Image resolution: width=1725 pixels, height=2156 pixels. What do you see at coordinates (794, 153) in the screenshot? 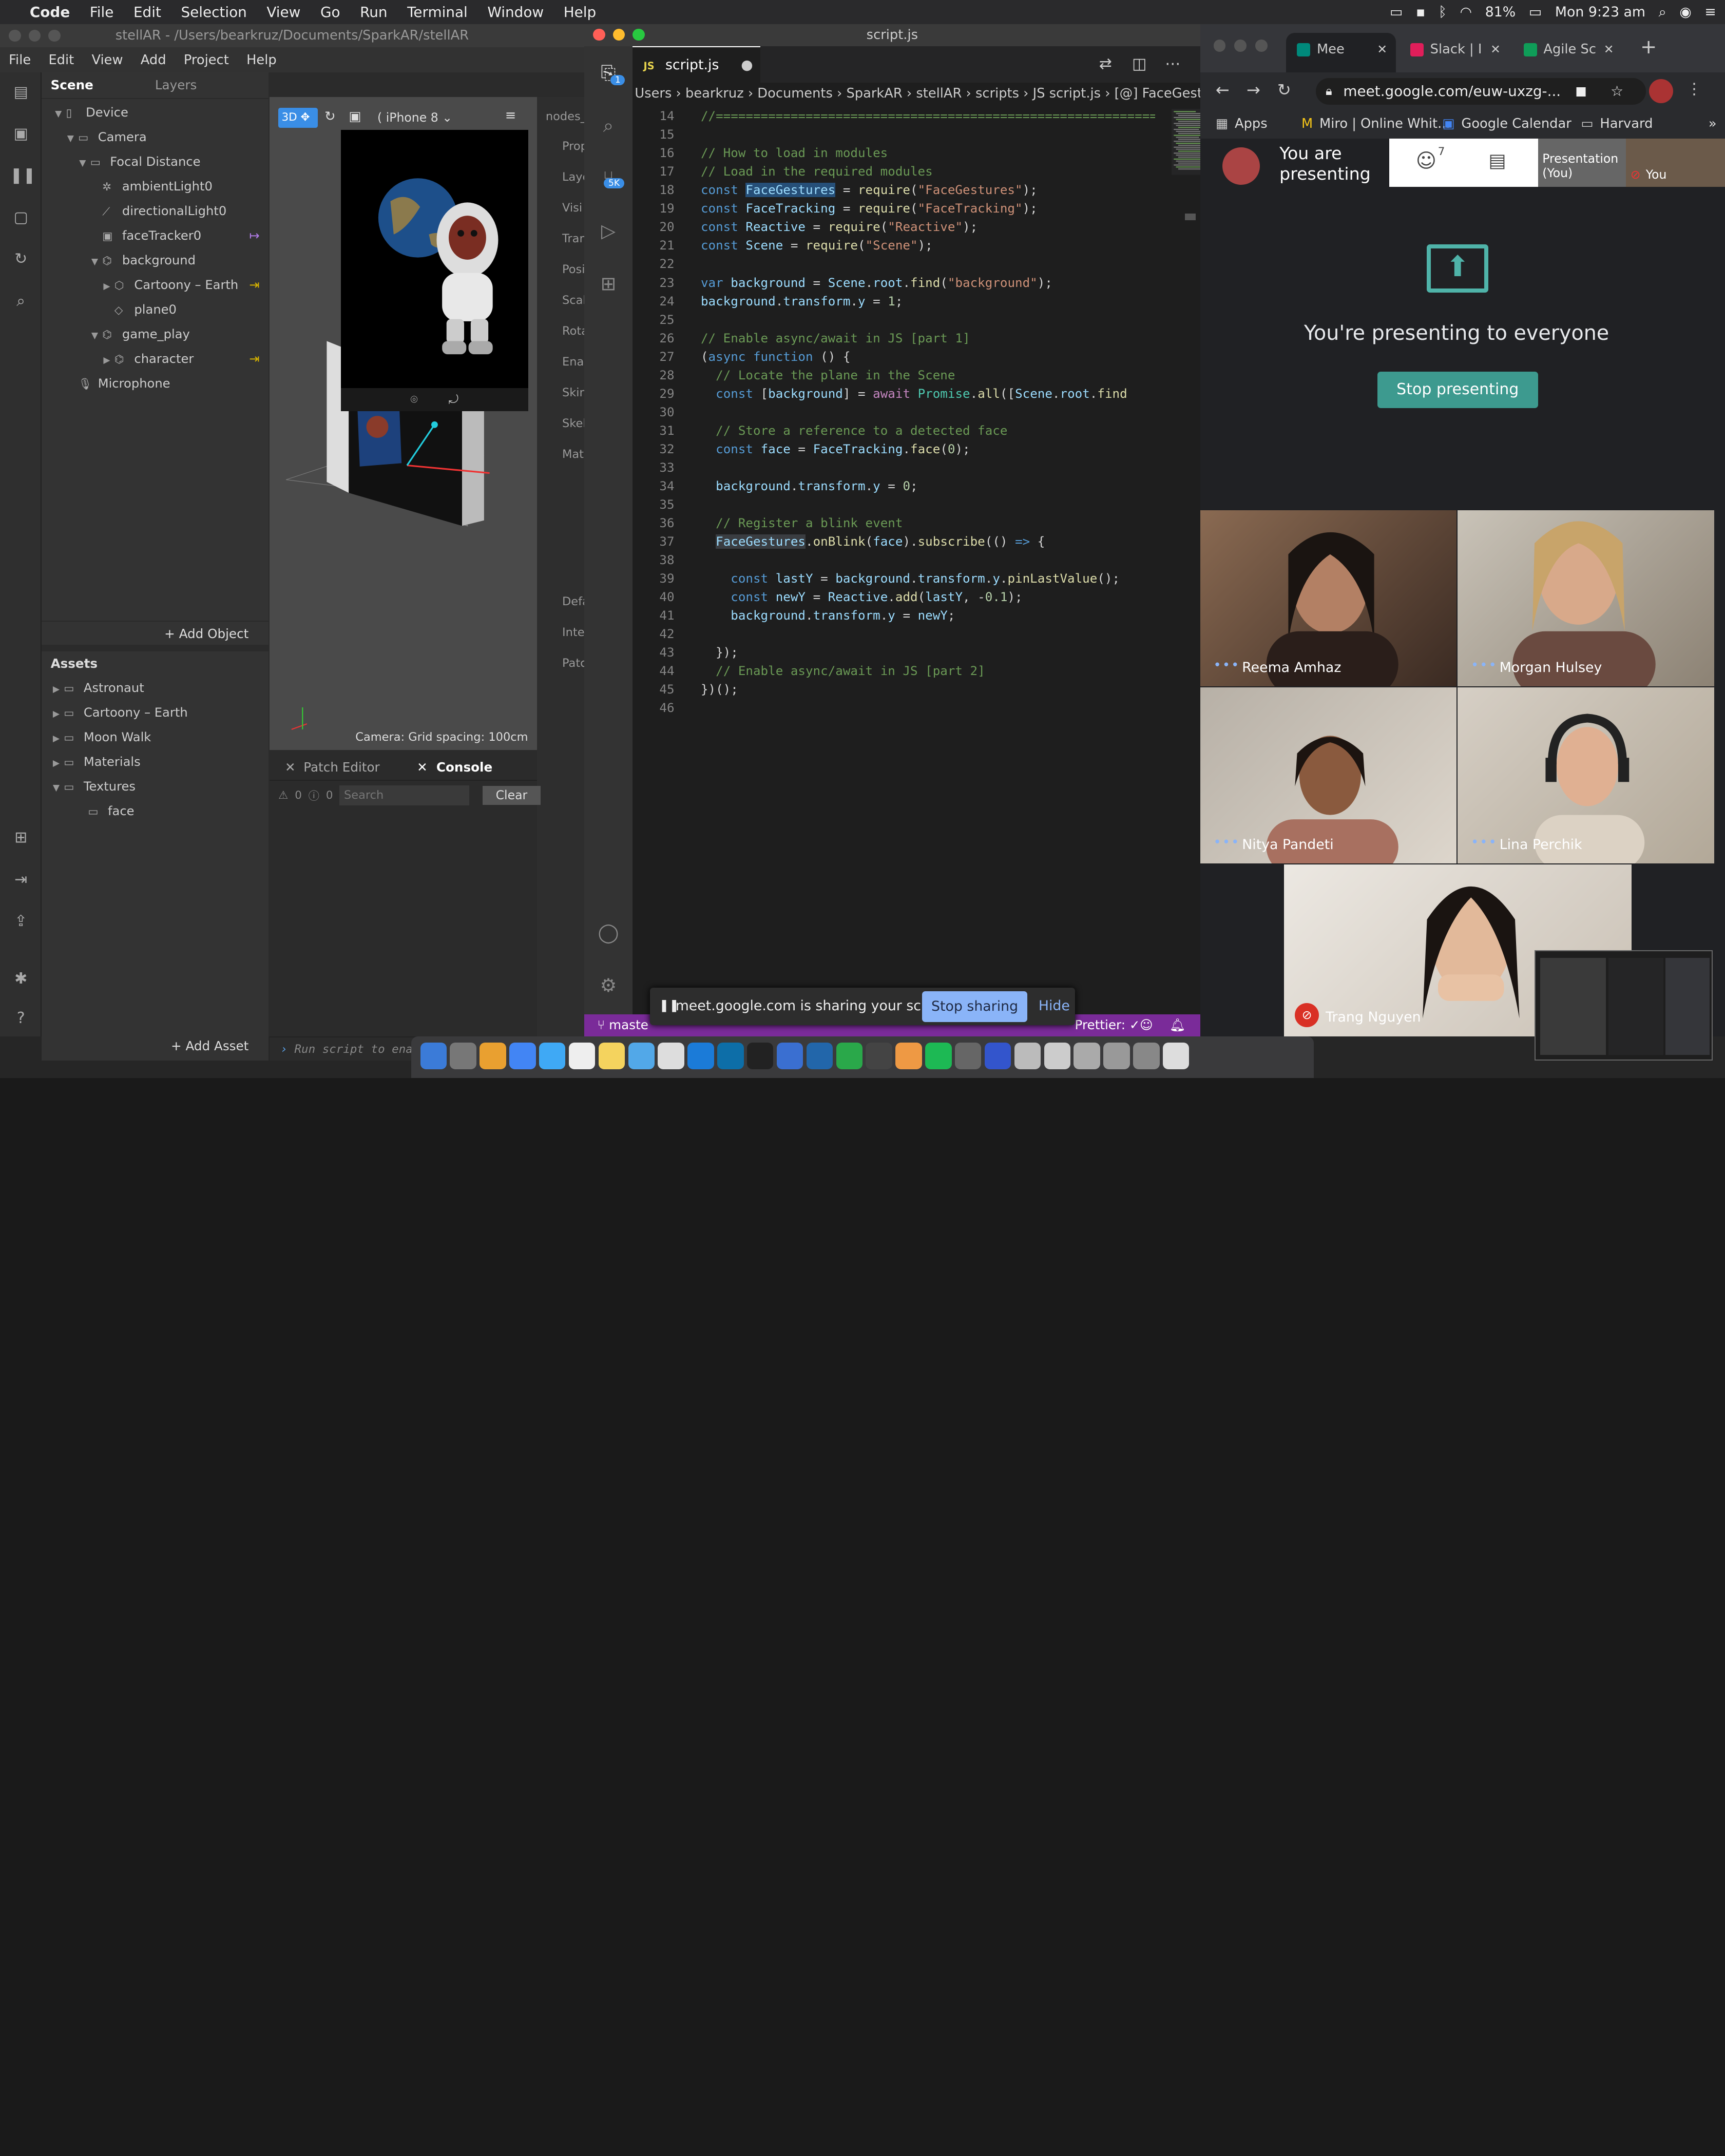
I see `code-line: // How to load in modules` at bounding box center [794, 153].